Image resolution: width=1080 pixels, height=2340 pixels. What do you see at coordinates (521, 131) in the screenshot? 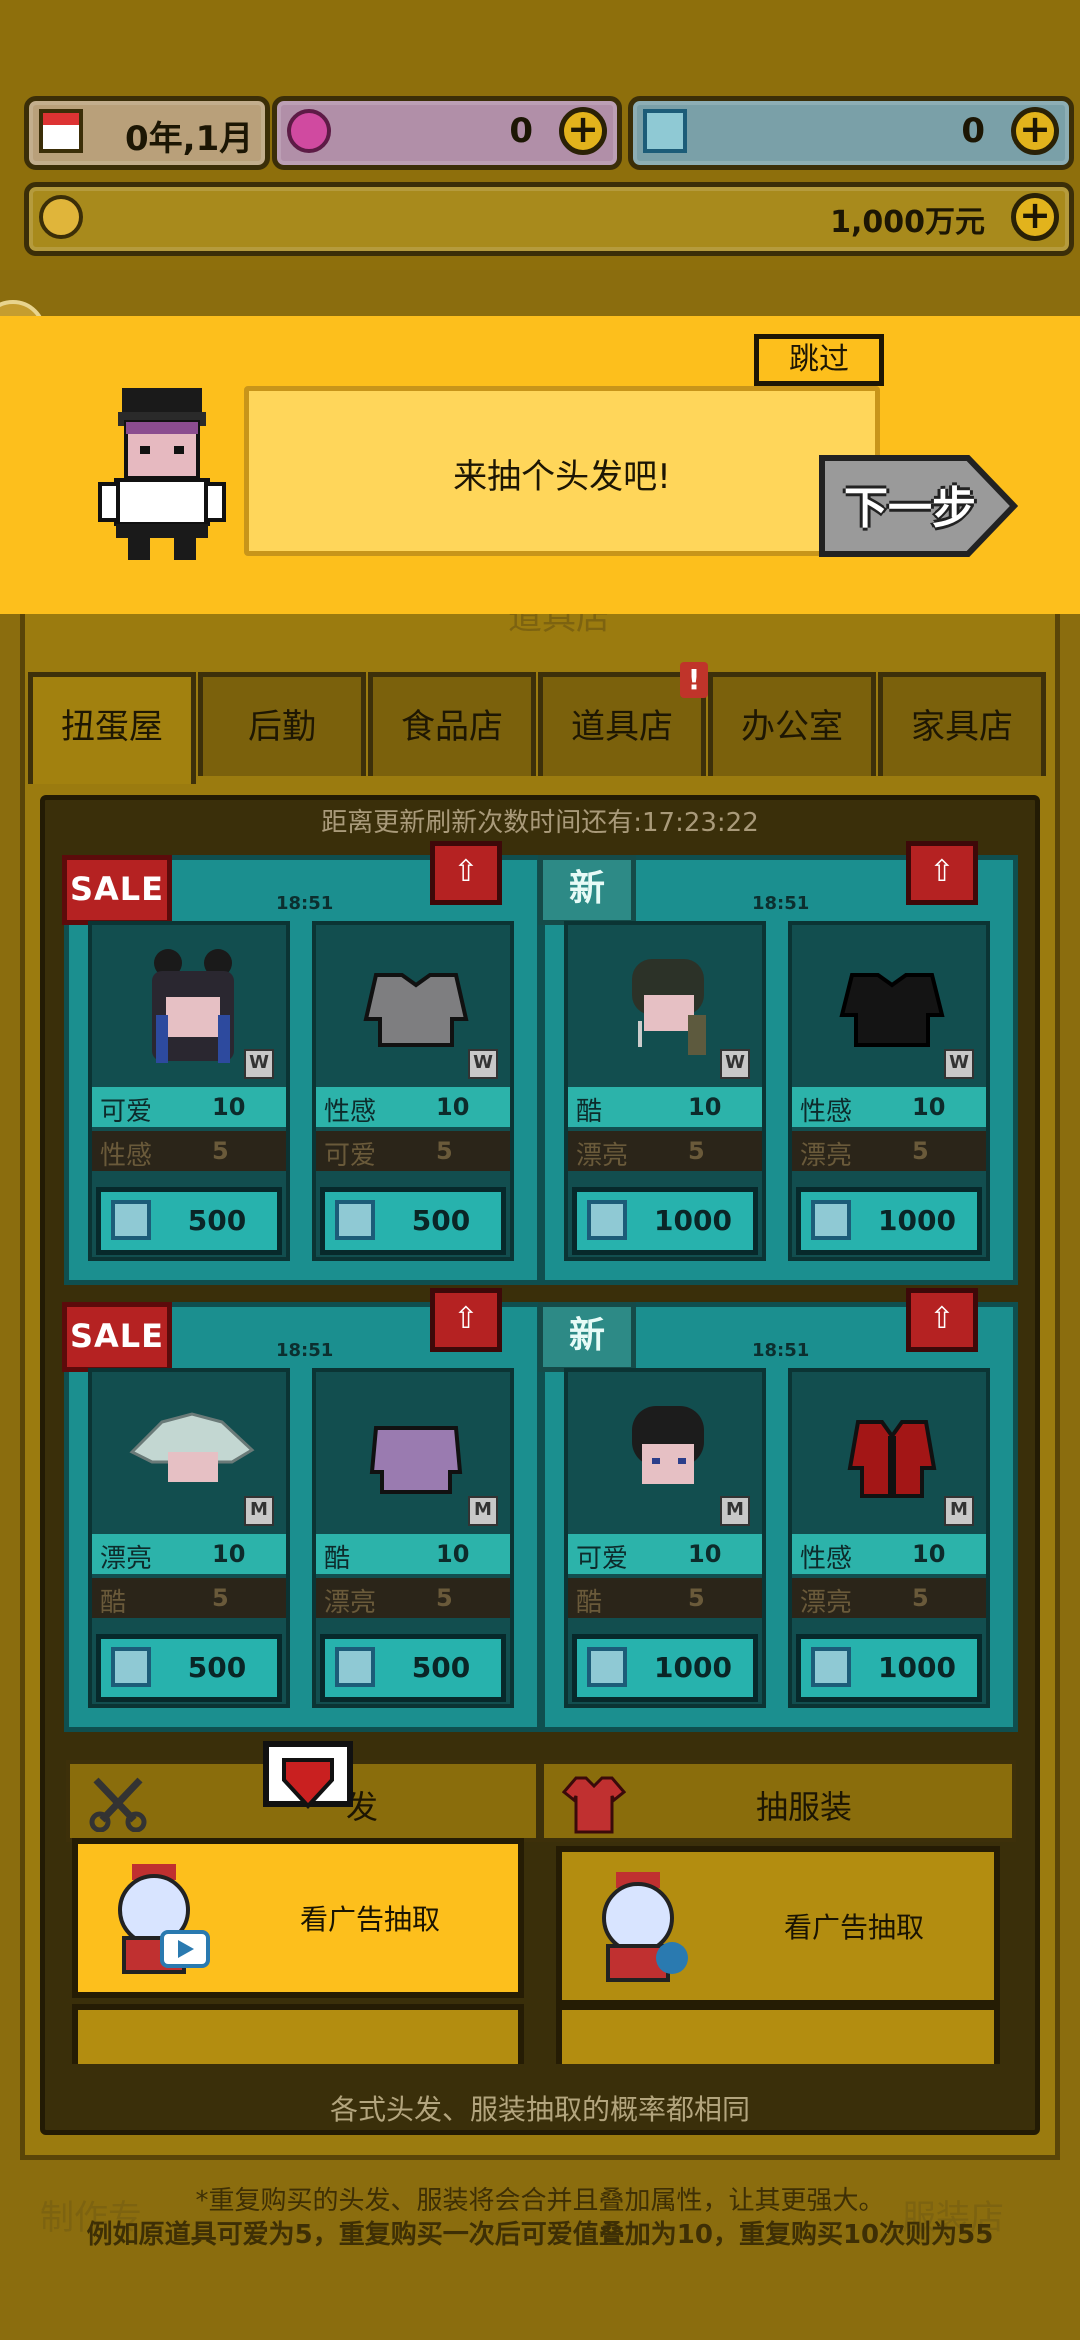
I see `gem-value: 0` at bounding box center [521, 131].